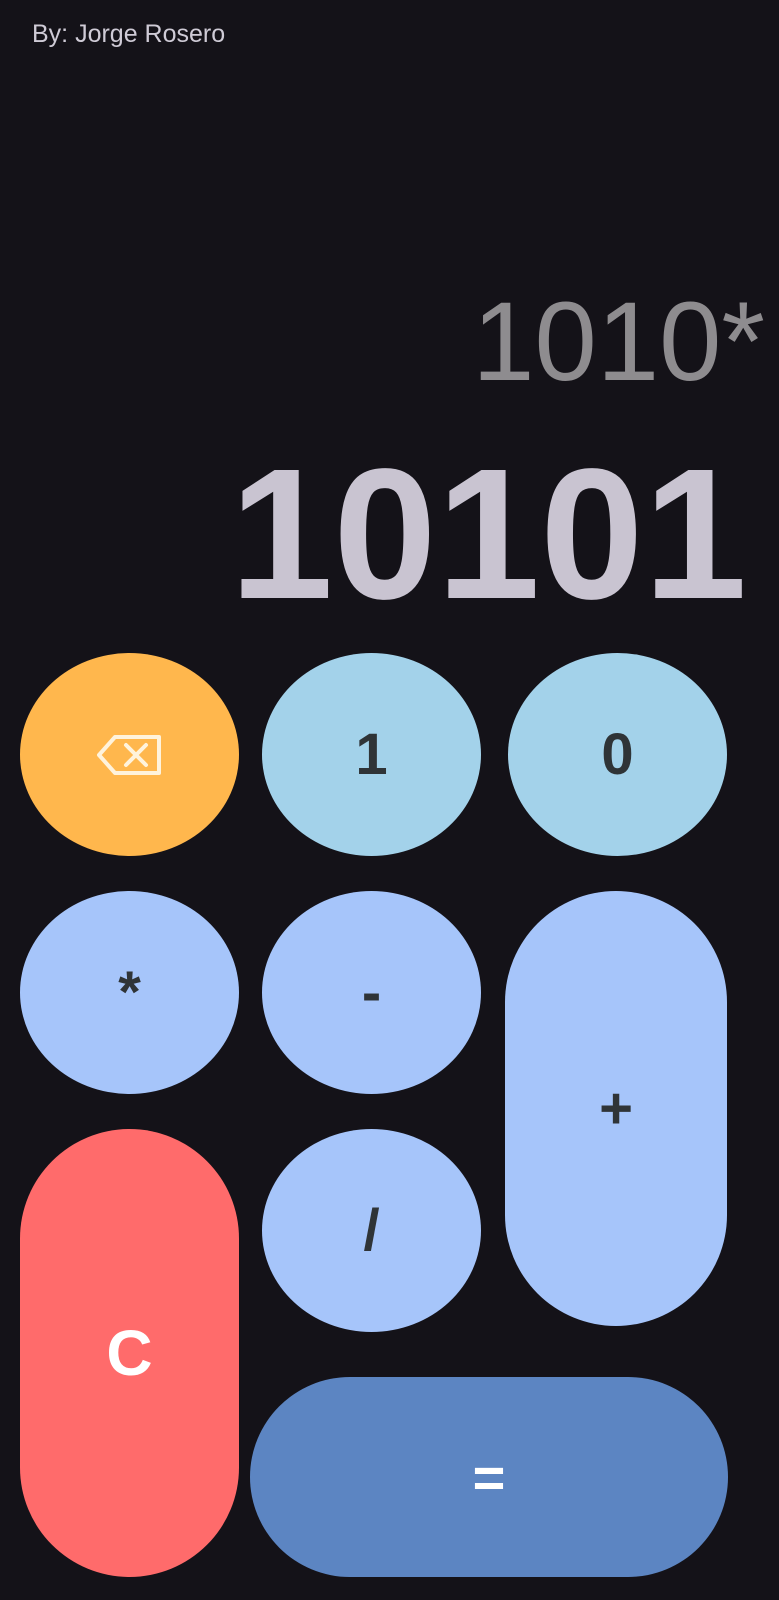 This screenshot has width=779, height=1600. I want to click on backspace-button, so click(129, 754).